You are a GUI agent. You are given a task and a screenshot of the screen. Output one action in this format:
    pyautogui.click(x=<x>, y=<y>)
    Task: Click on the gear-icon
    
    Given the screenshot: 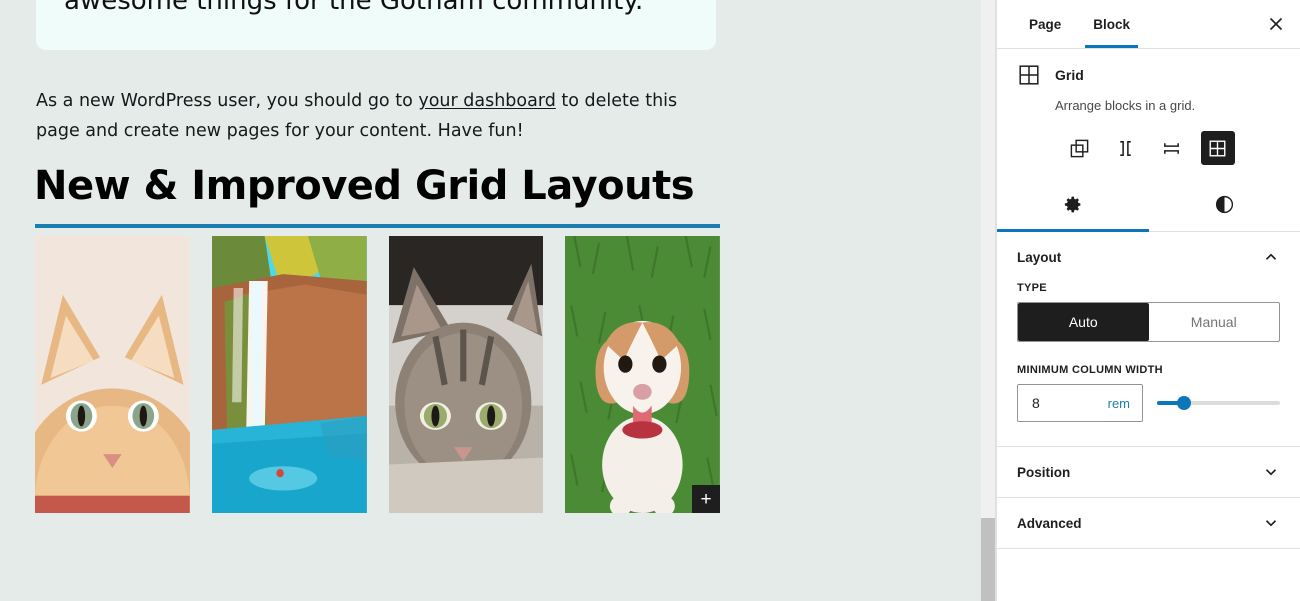 What is the action you would take?
    pyautogui.click(x=1072, y=207)
    